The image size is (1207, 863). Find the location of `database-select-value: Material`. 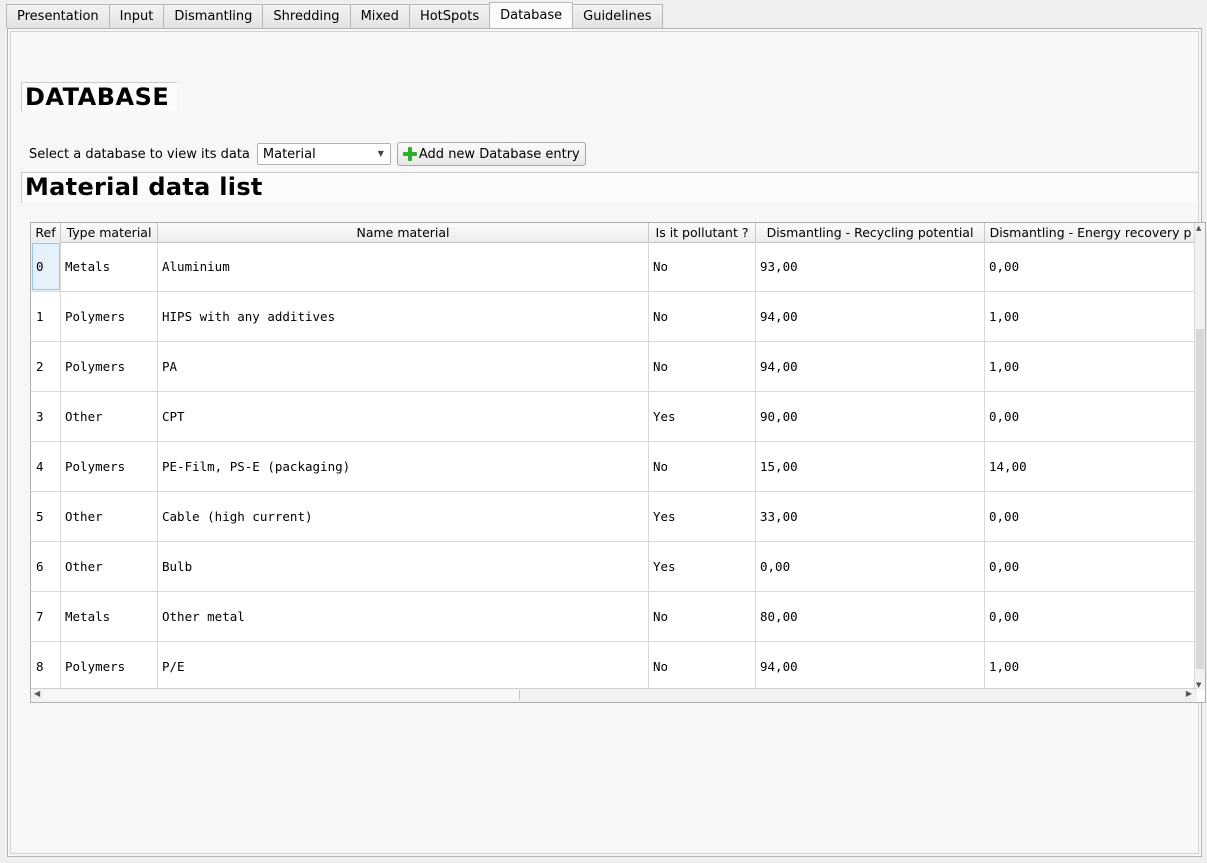

database-select-value: Material is located at coordinates (289, 154).